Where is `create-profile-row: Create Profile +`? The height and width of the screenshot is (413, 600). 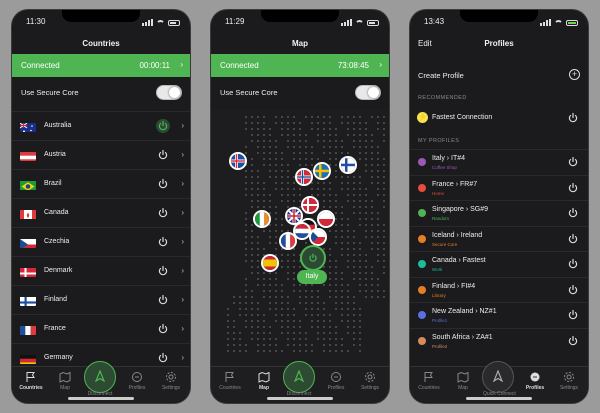 create-profile-row: Create Profile + is located at coordinates (499, 75).